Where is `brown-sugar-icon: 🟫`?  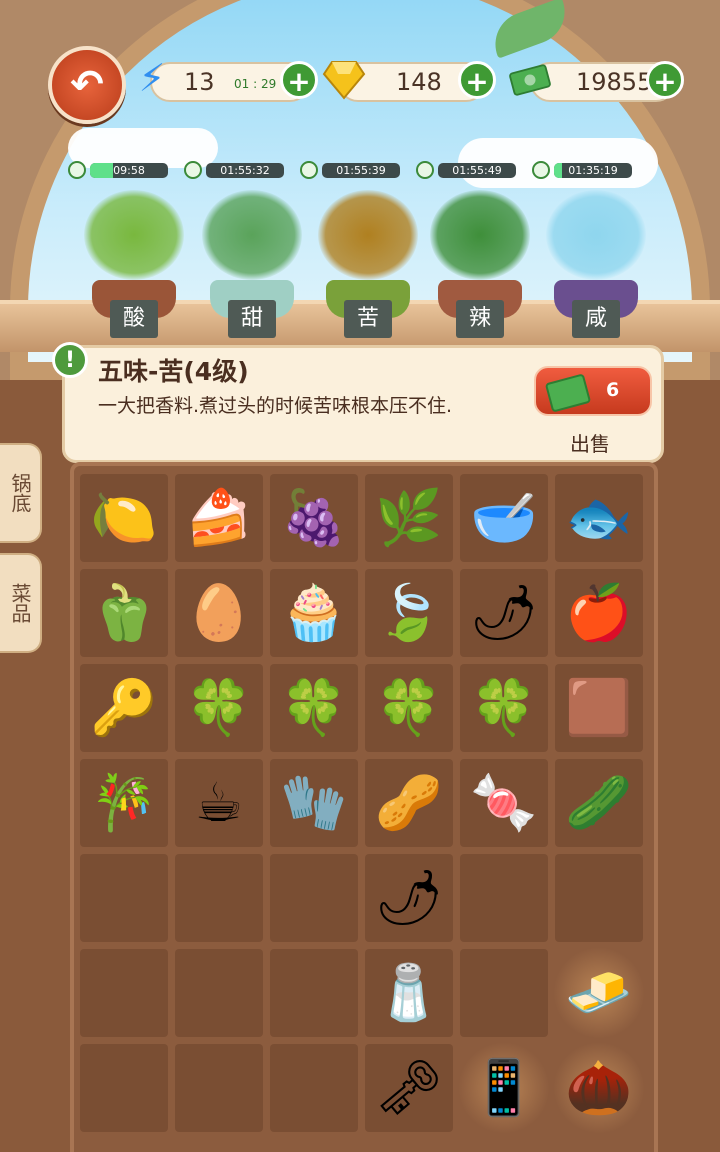
brown-sugar-icon: 🟫 is located at coordinates (599, 707).